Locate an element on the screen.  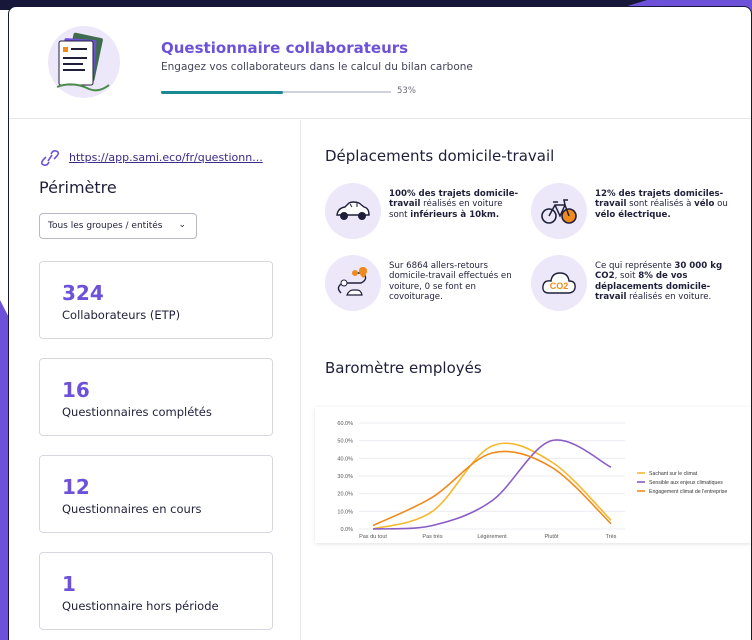
series-line is located at coordinates (492, 488).